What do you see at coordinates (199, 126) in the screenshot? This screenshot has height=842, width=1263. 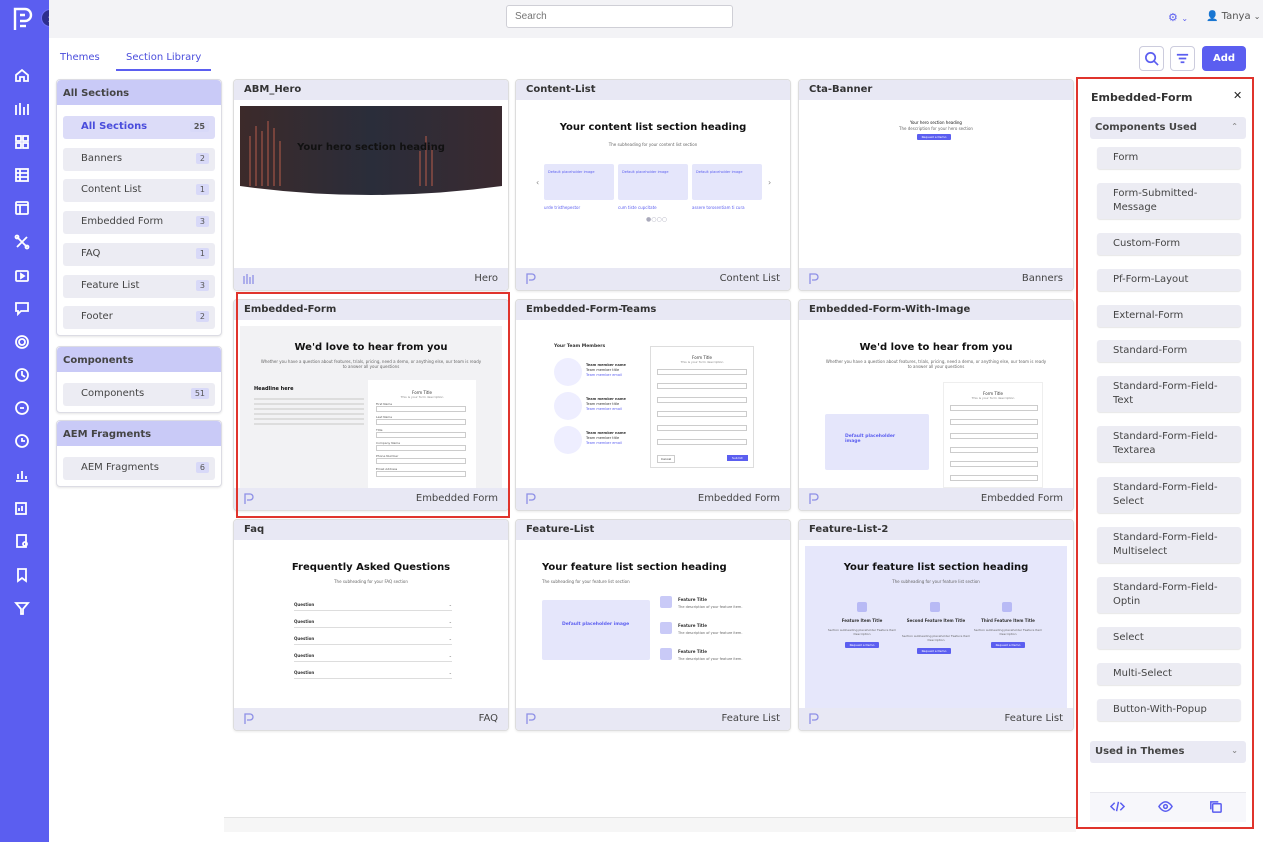 I see `count-badge: 25` at bounding box center [199, 126].